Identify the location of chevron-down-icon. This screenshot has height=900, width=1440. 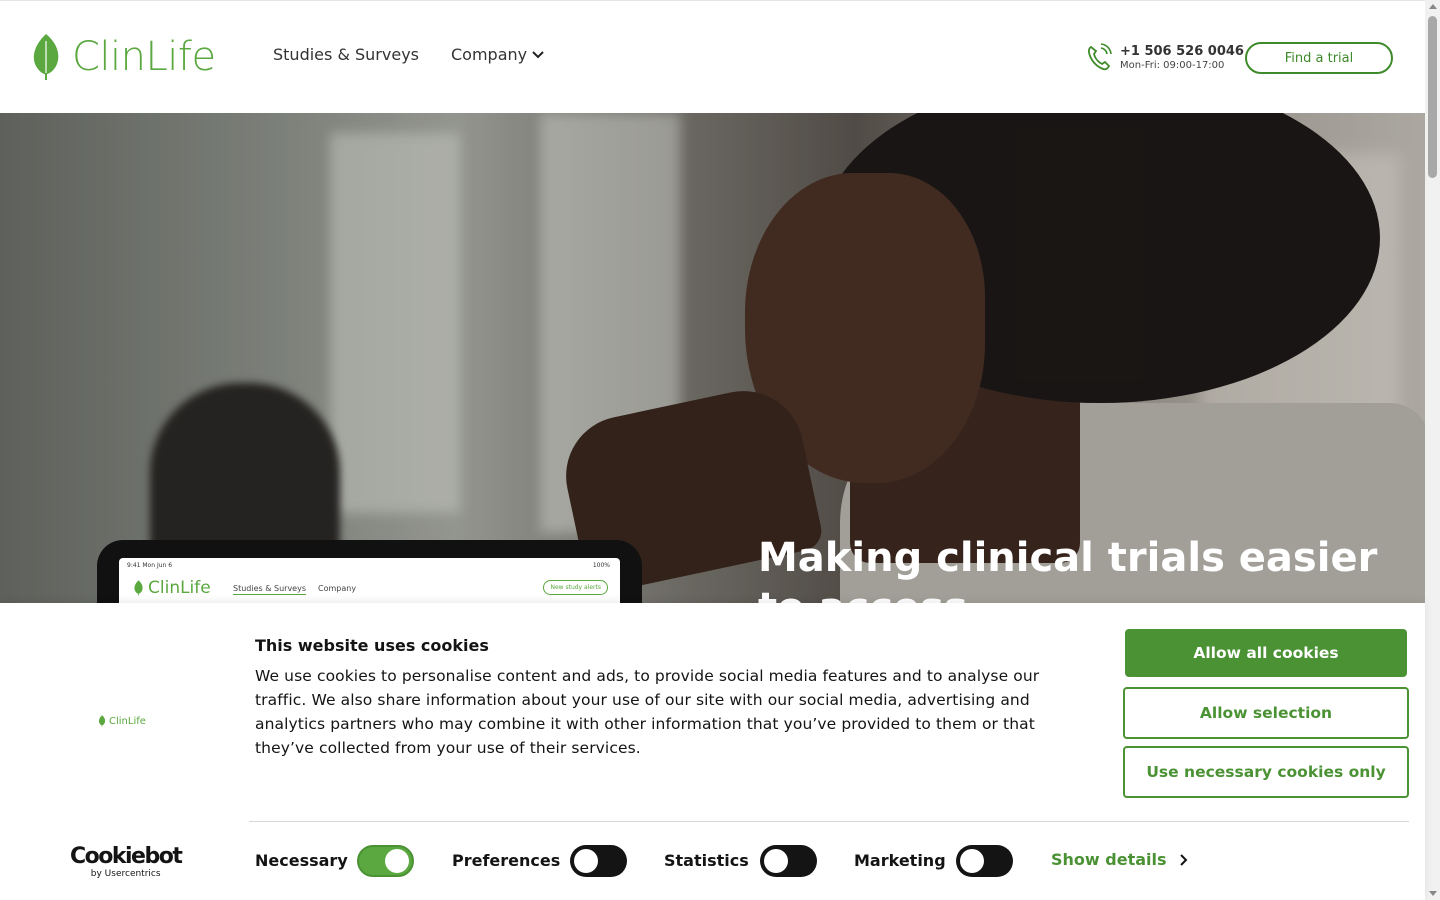
(538, 54).